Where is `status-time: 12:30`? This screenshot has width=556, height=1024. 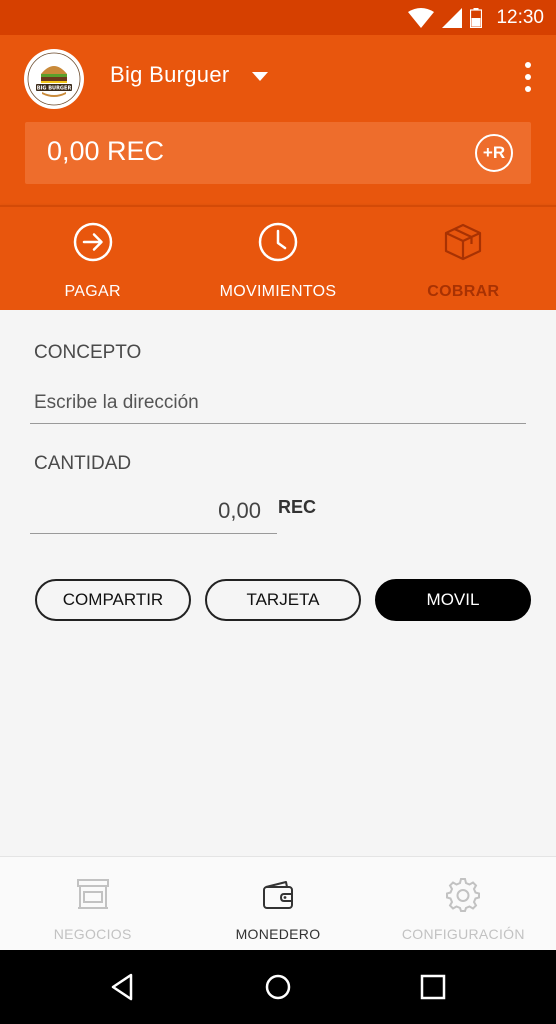 status-time: 12:30 is located at coordinates (520, 17).